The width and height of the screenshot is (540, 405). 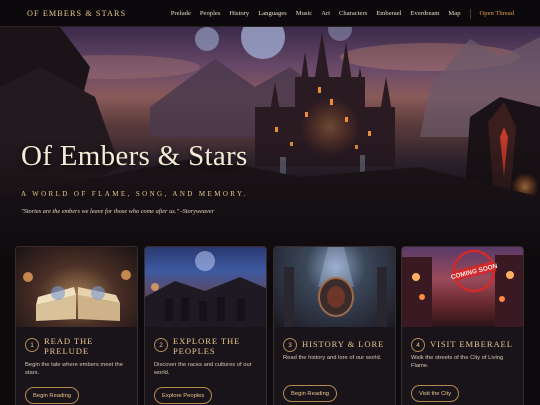 I want to click on hero-title: Of Embers & Stars, so click(x=134, y=156).